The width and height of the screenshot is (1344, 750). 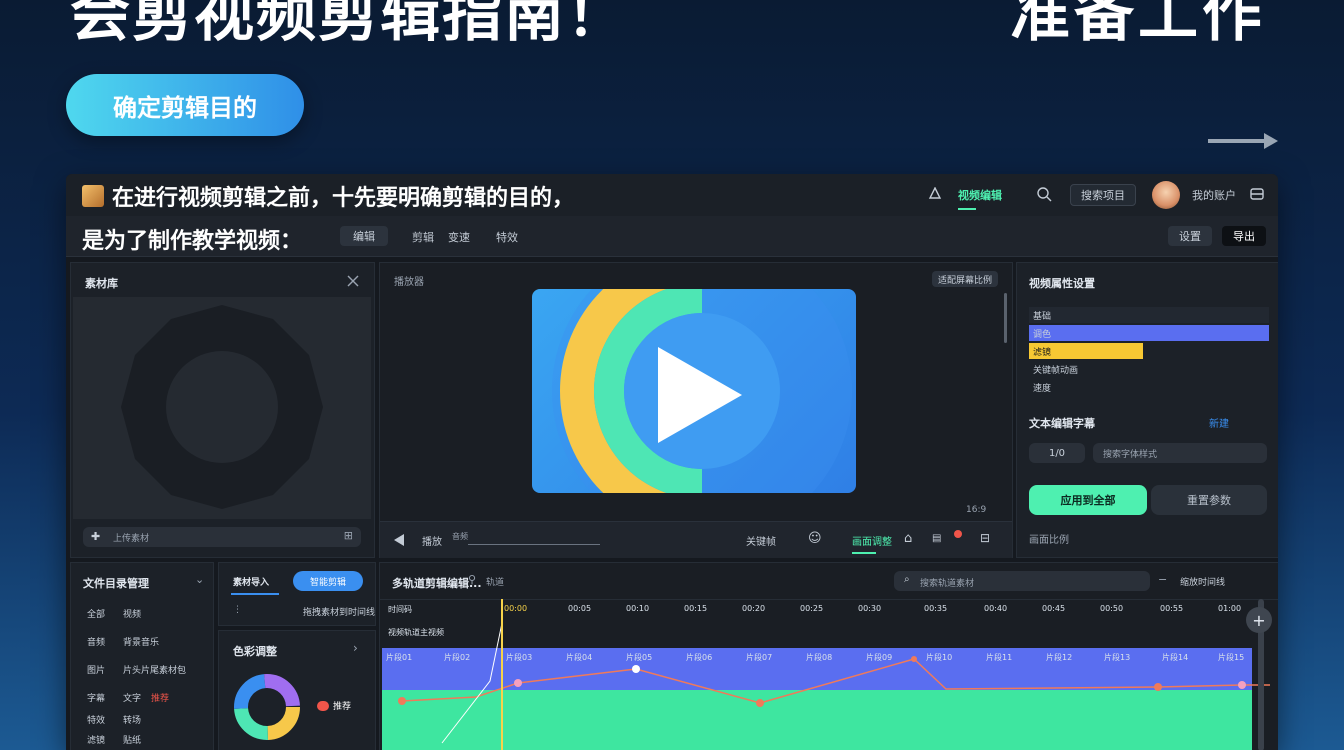 What do you see at coordinates (1149, 387) in the screenshot?
I see `prop-row: 速度` at bounding box center [1149, 387].